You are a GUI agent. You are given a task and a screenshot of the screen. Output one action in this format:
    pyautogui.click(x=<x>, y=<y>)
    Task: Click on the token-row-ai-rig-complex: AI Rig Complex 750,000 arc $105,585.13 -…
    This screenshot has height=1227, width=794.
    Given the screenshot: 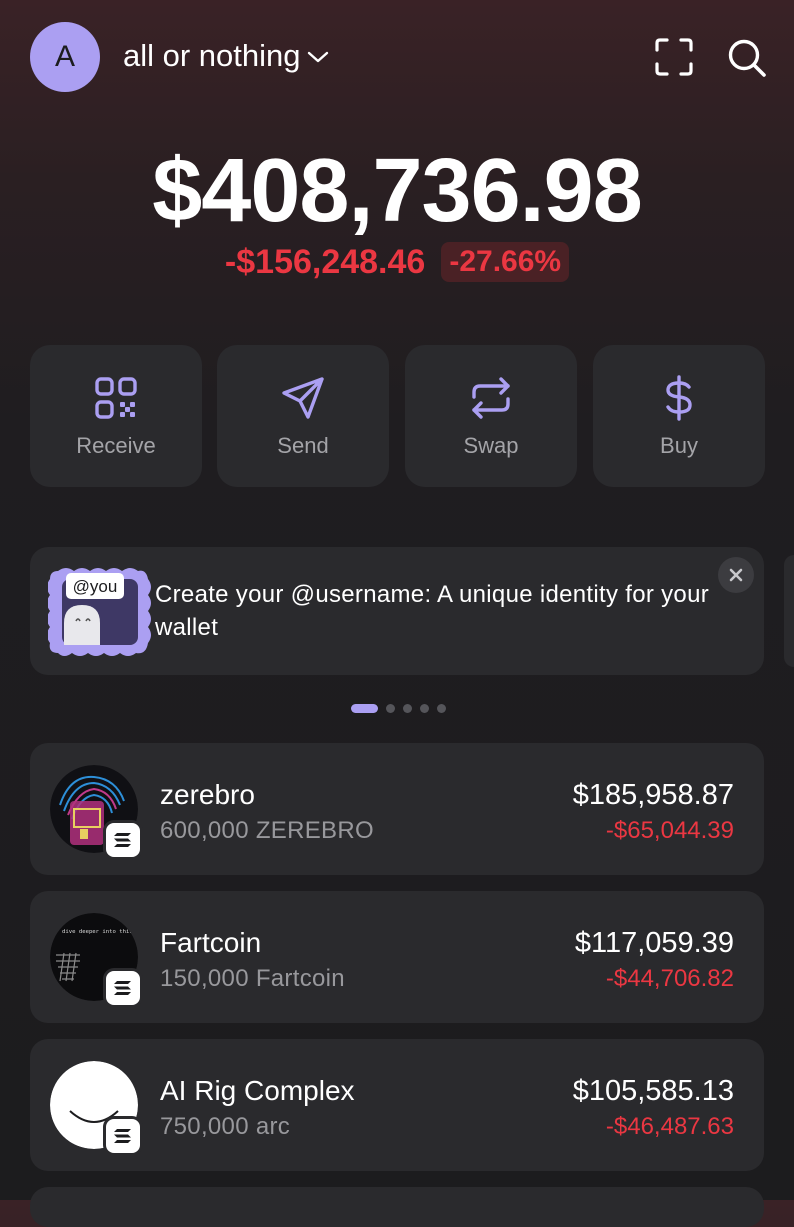 What is the action you would take?
    pyautogui.click(x=397, y=1105)
    